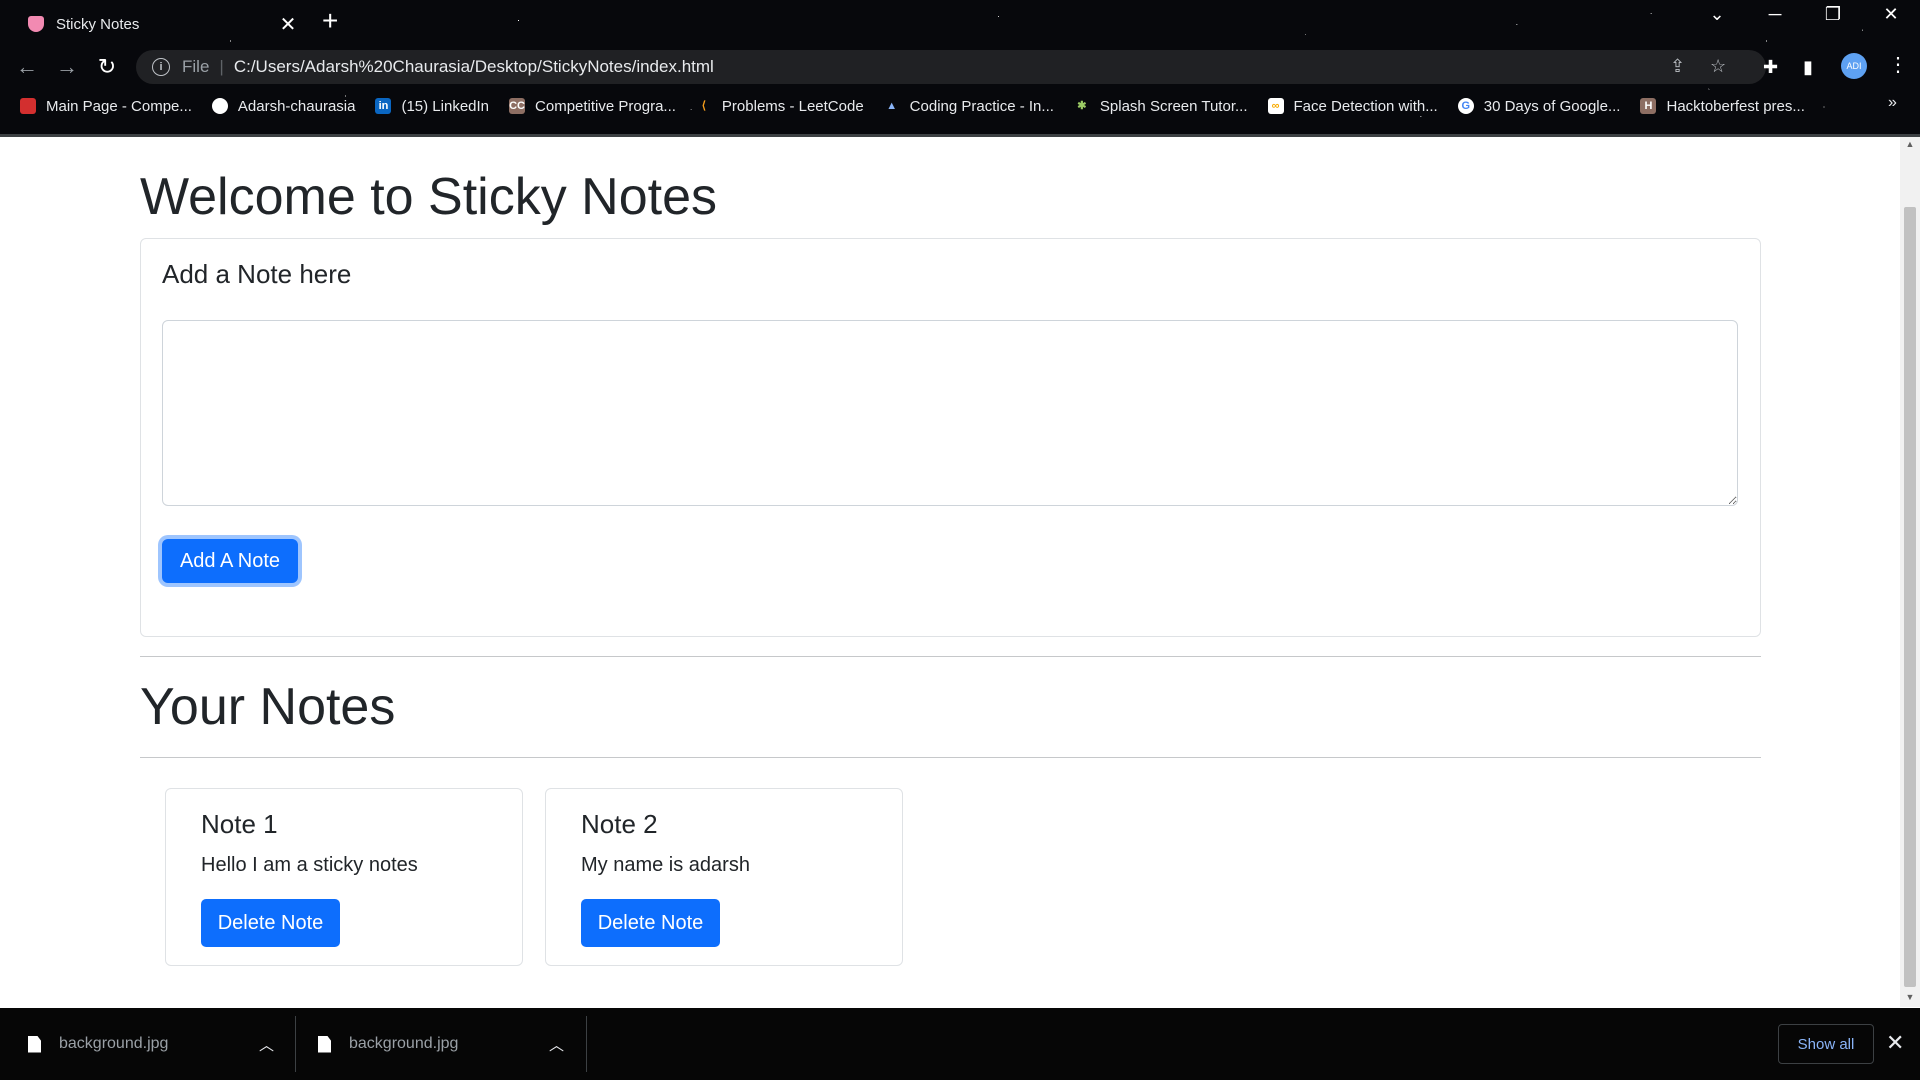 This screenshot has width=1920, height=1080. What do you see at coordinates (1854, 66) in the screenshot?
I see `profile-avatar: ADI` at bounding box center [1854, 66].